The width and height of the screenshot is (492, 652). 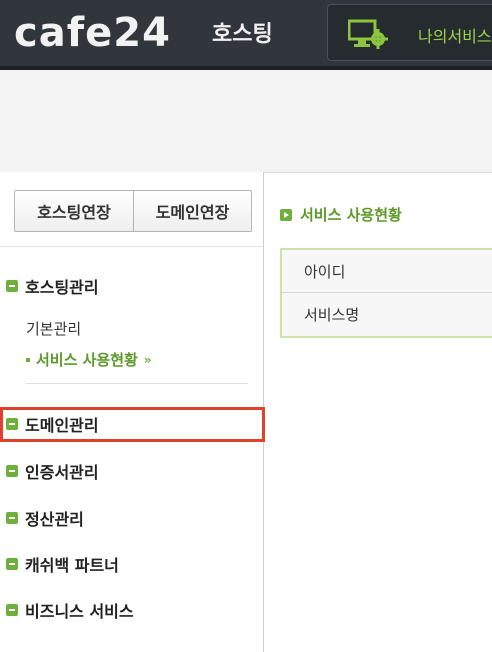 What do you see at coordinates (132, 424) in the screenshot?
I see `highlight-box` at bounding box center [132, 424].